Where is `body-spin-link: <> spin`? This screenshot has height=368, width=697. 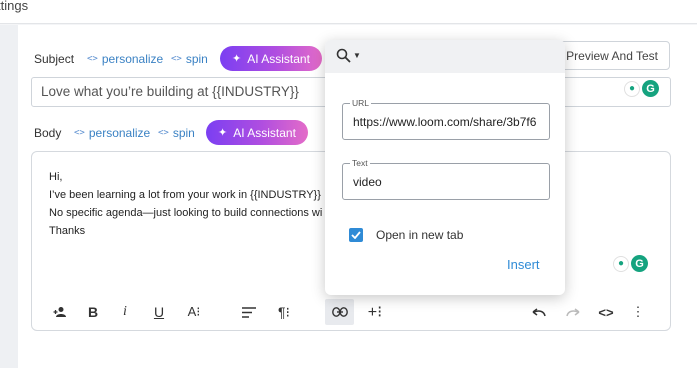 body-spin-link: <> spin is located at coordinates (176, 133).